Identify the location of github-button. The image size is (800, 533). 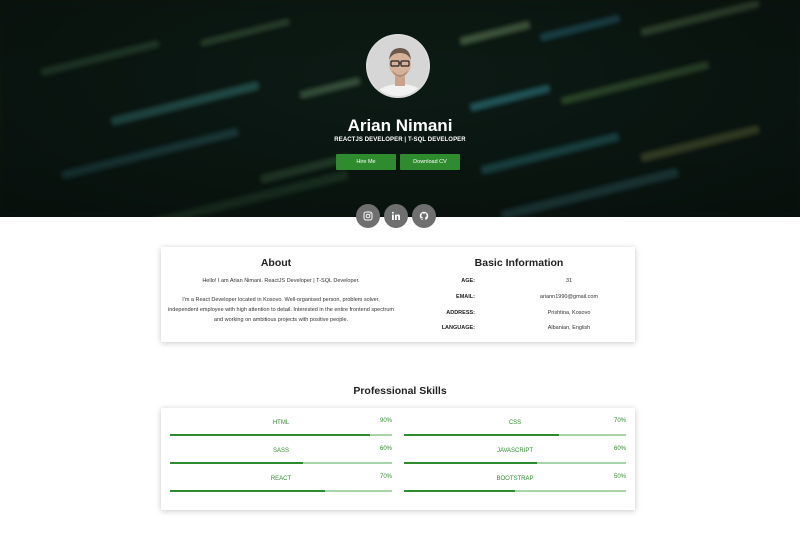
(424, 216).